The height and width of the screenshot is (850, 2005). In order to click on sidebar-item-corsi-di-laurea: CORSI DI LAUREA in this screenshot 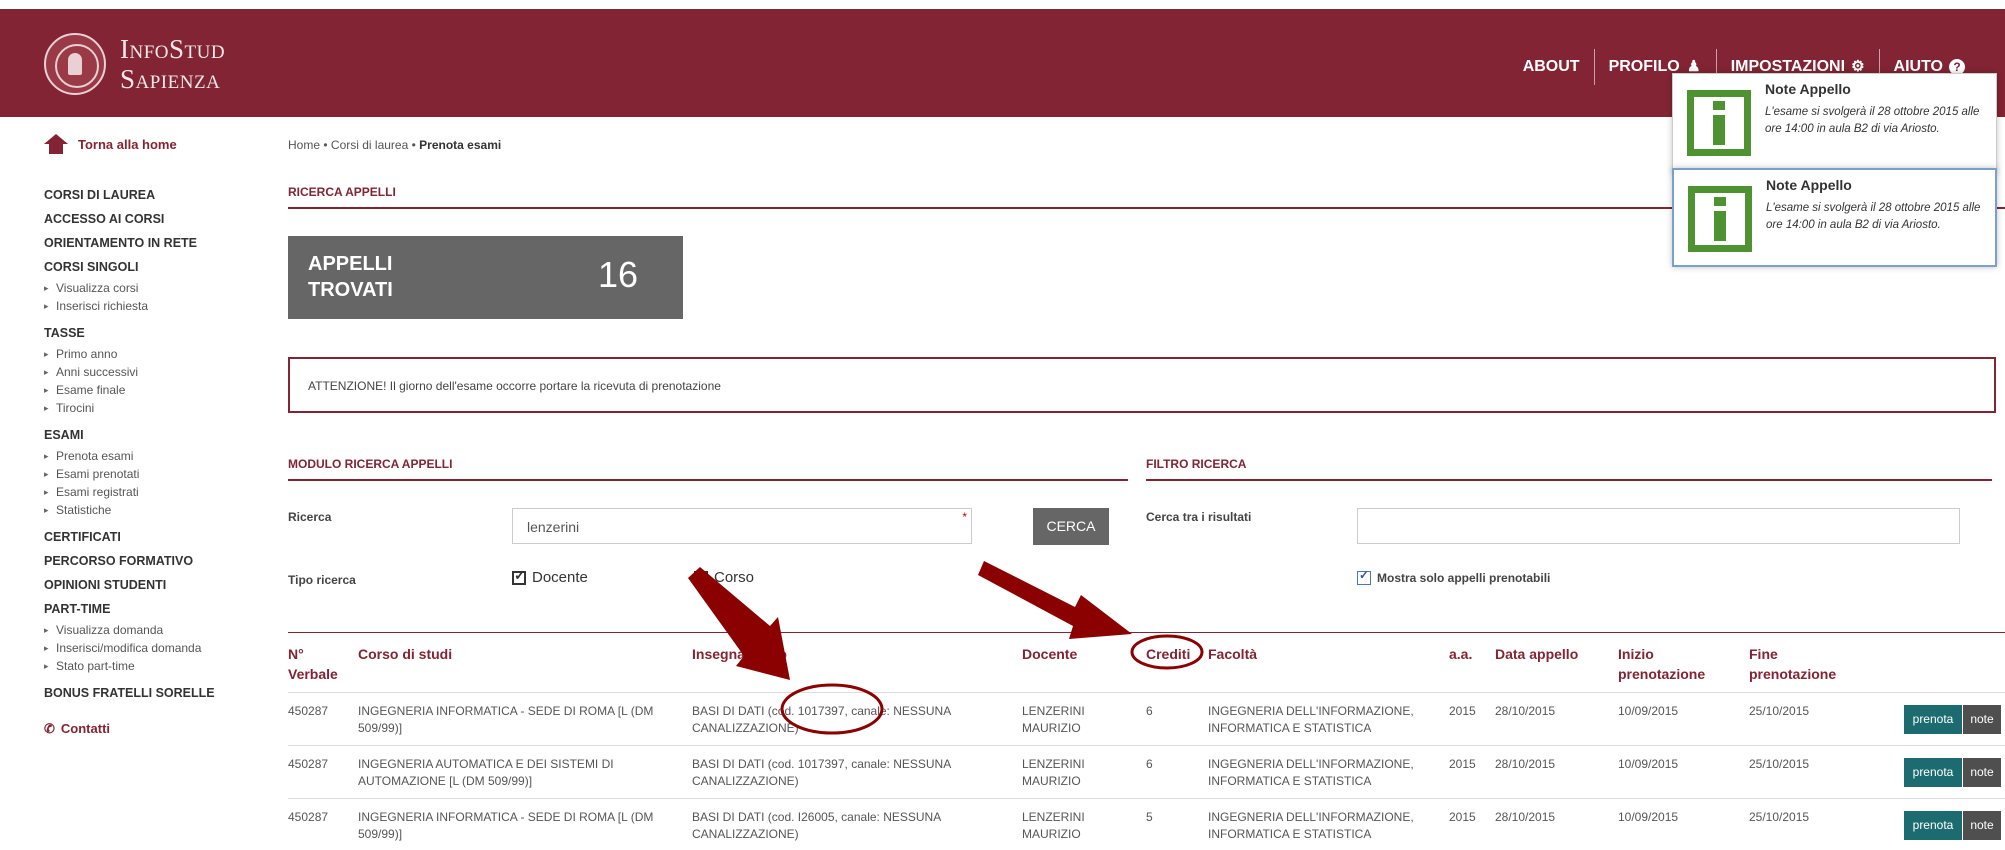, I will do `click(159, 195)`.